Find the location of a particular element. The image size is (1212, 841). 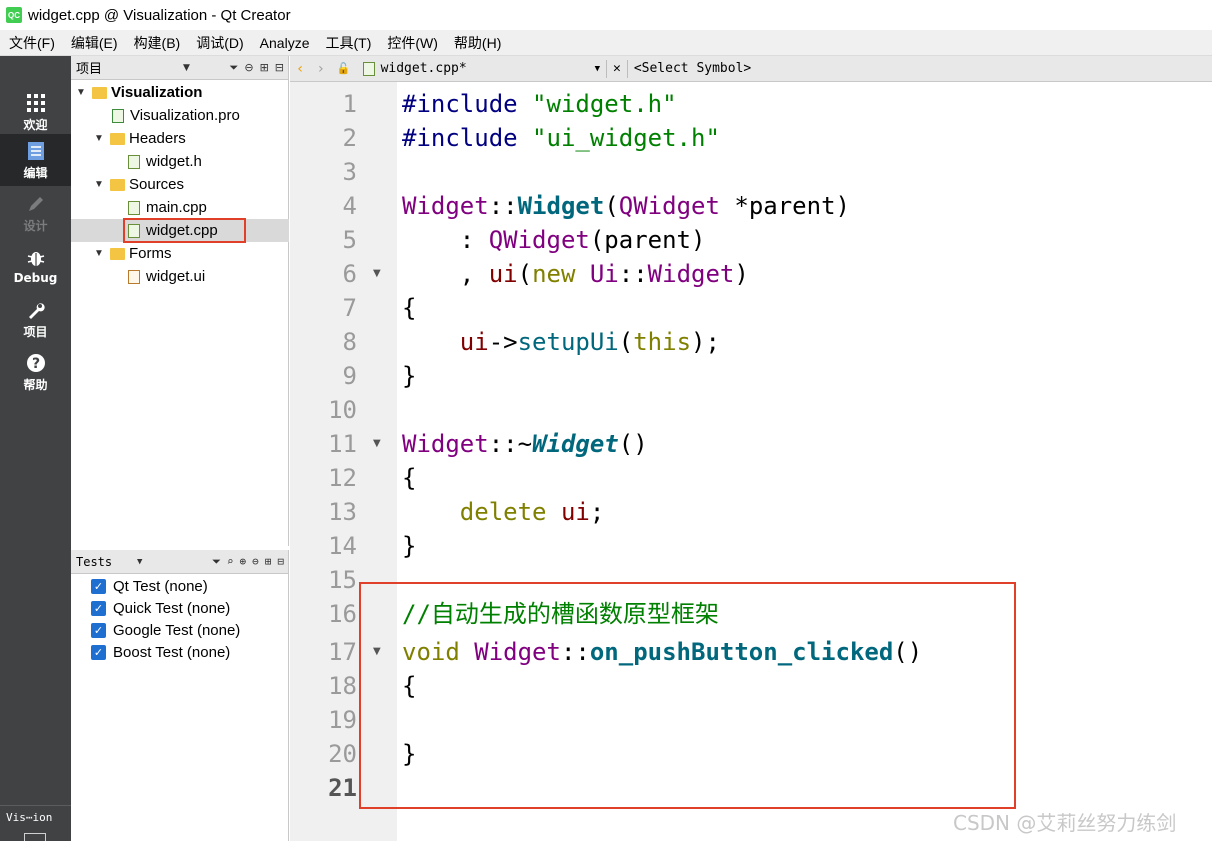

tree-item-widget-ui: widget.ui is located at coordinates (166, 276).